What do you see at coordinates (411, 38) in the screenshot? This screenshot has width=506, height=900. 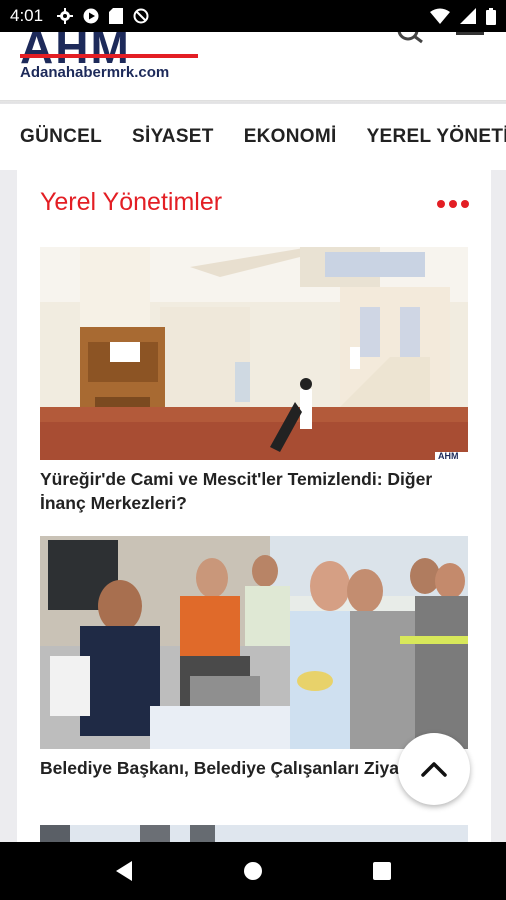 I see `search-icon` at bounding box center [411, 38].